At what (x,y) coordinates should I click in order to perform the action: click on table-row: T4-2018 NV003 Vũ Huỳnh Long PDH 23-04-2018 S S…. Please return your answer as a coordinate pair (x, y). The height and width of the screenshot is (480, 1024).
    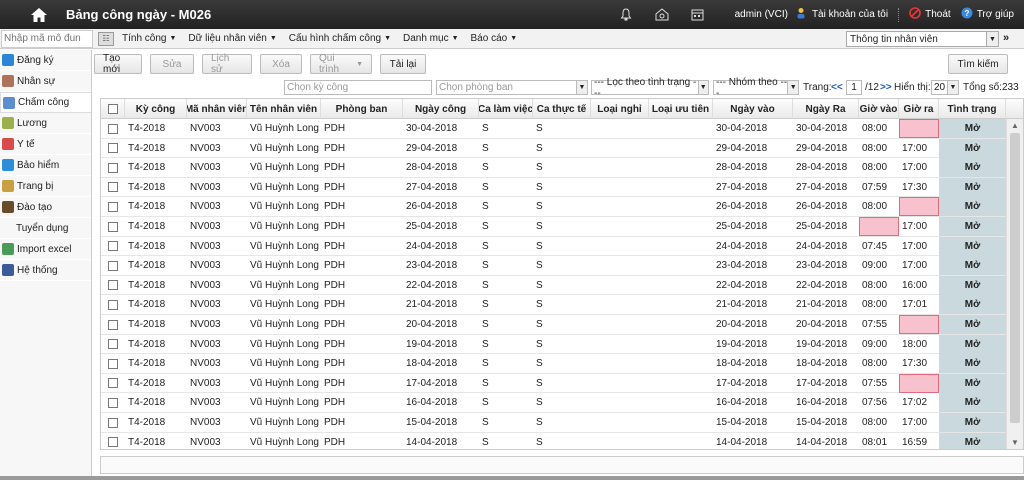
    Looking at the image, I should click on (553, 266).